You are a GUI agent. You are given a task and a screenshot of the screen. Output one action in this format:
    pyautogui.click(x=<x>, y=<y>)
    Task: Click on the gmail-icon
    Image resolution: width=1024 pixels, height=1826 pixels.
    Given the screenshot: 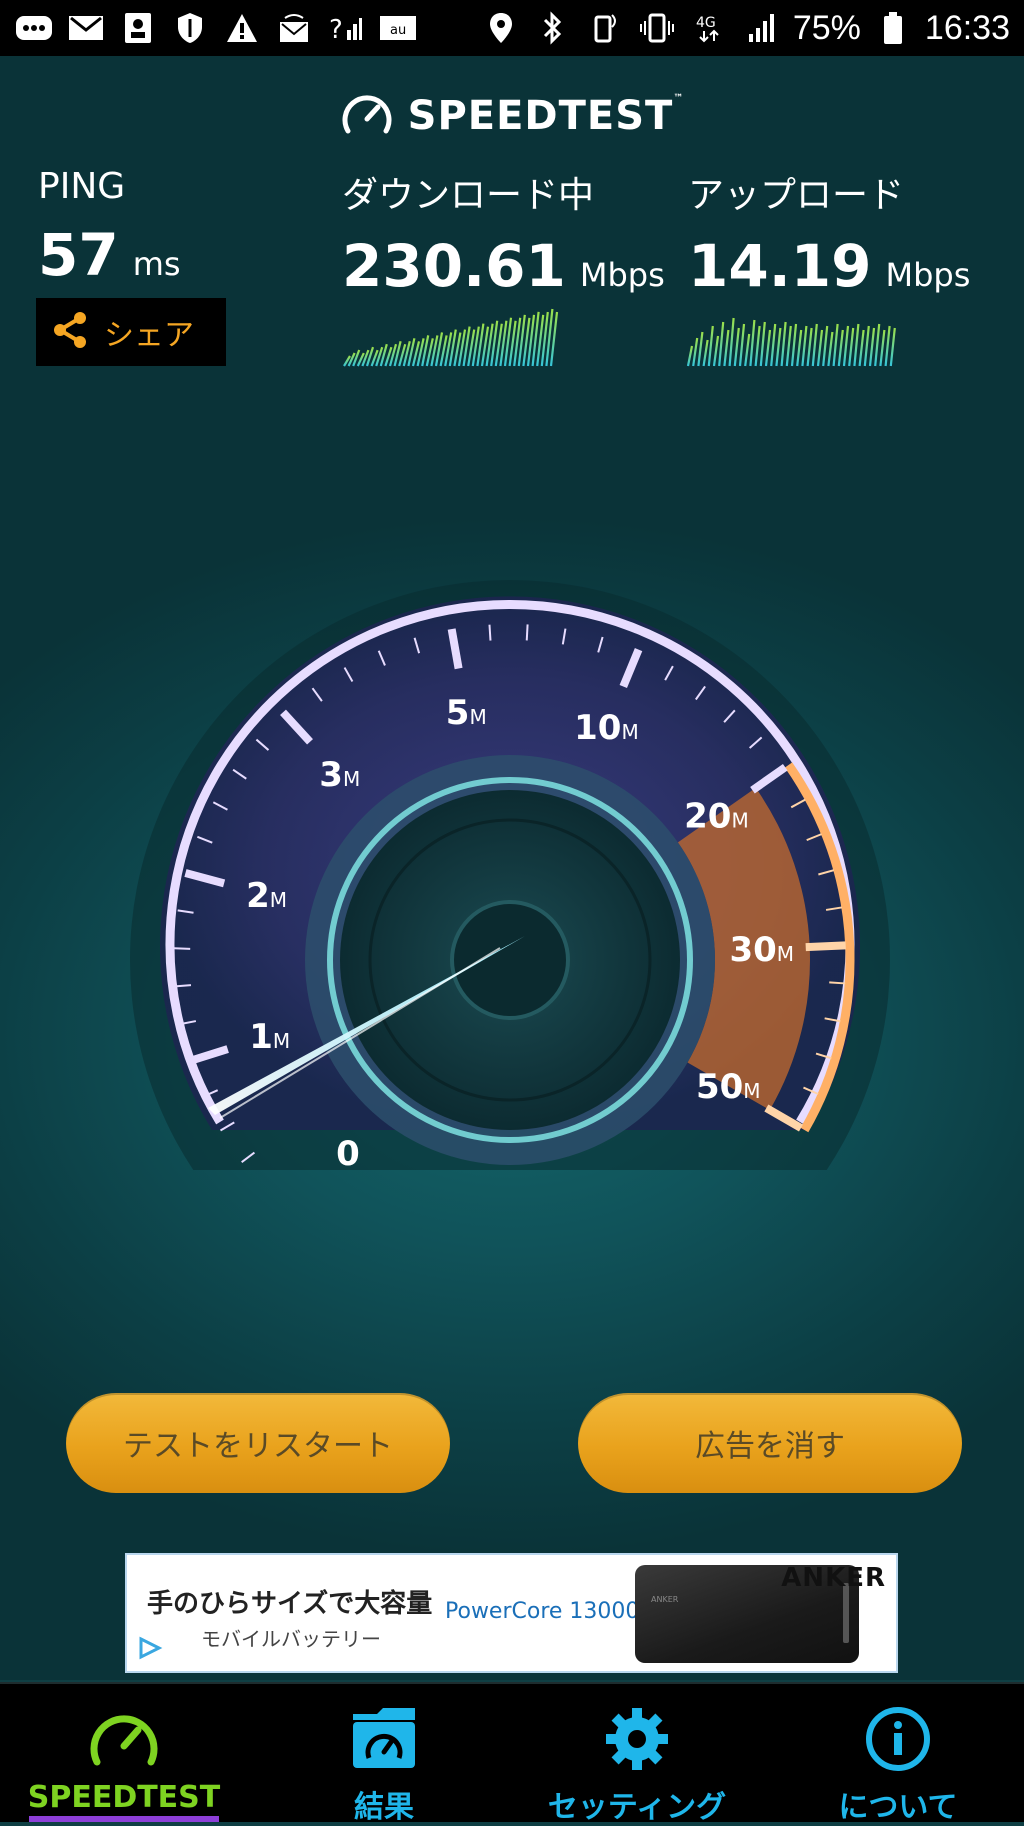 What is the action you would take?
    pyautogui.click(x=86, y=28)
    